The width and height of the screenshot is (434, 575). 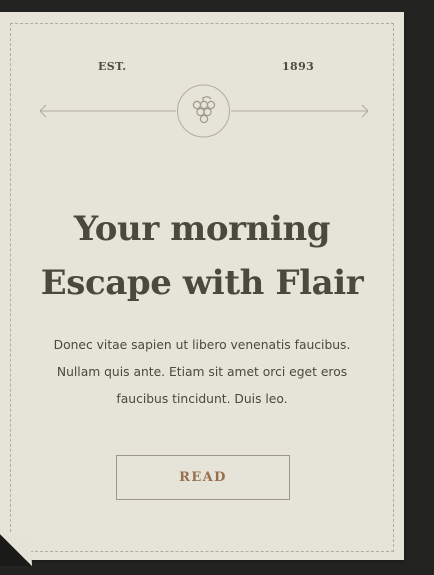 I want to click on read-button-label: READ, so click(x=203, y=477).